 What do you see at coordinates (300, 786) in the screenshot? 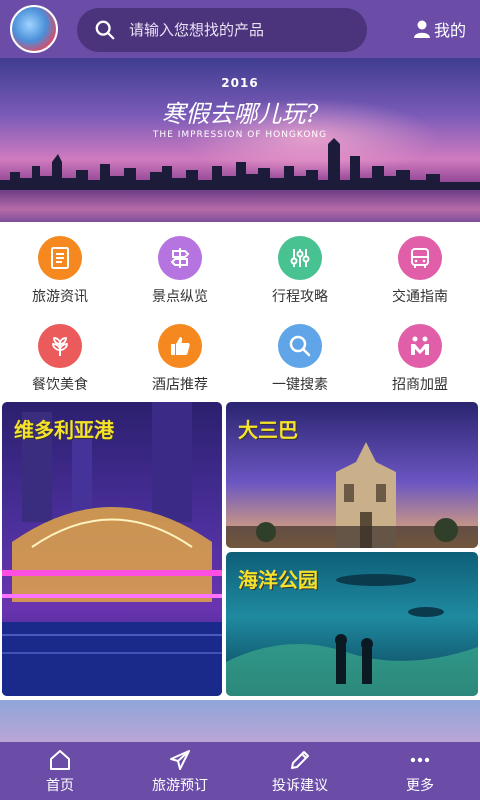
I see `tab-label: 投诉建议` at bounding box center [300, 786].